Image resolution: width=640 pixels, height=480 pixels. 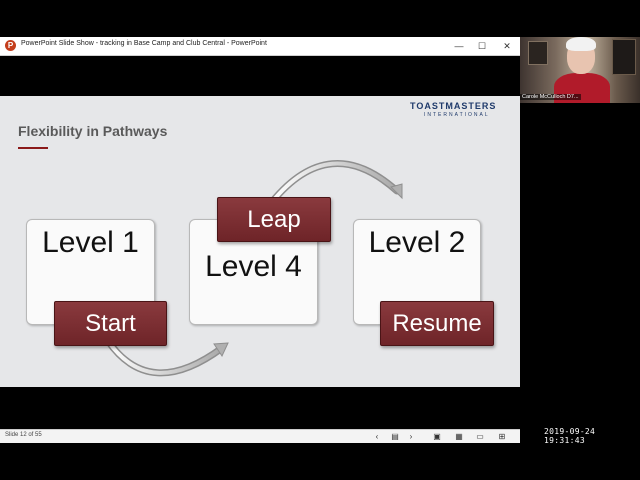 What do you see at coordinates (437, 323) in the screenshot?
I see `resume-tag: Resume` at bounding box center [437, 323].